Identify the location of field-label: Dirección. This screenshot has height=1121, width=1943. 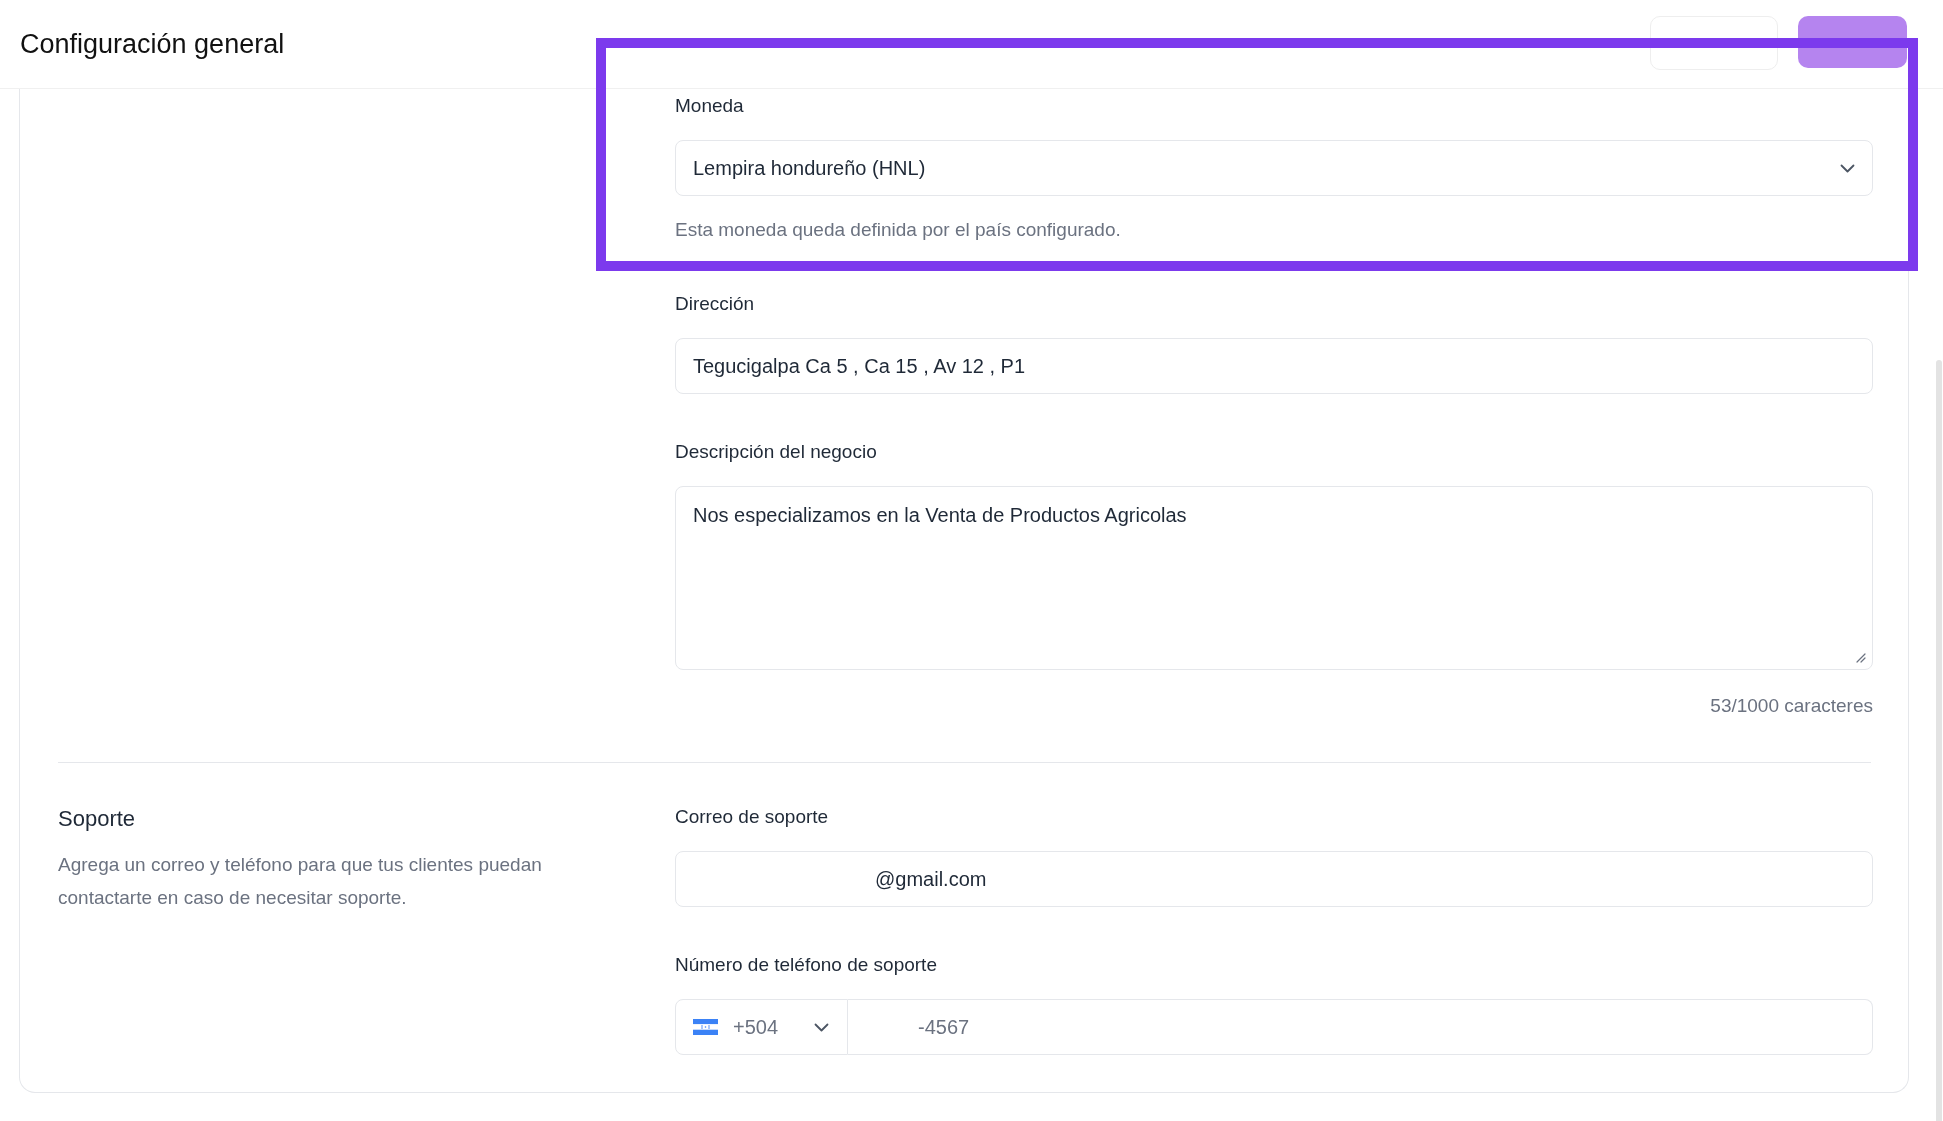
(715, 304).